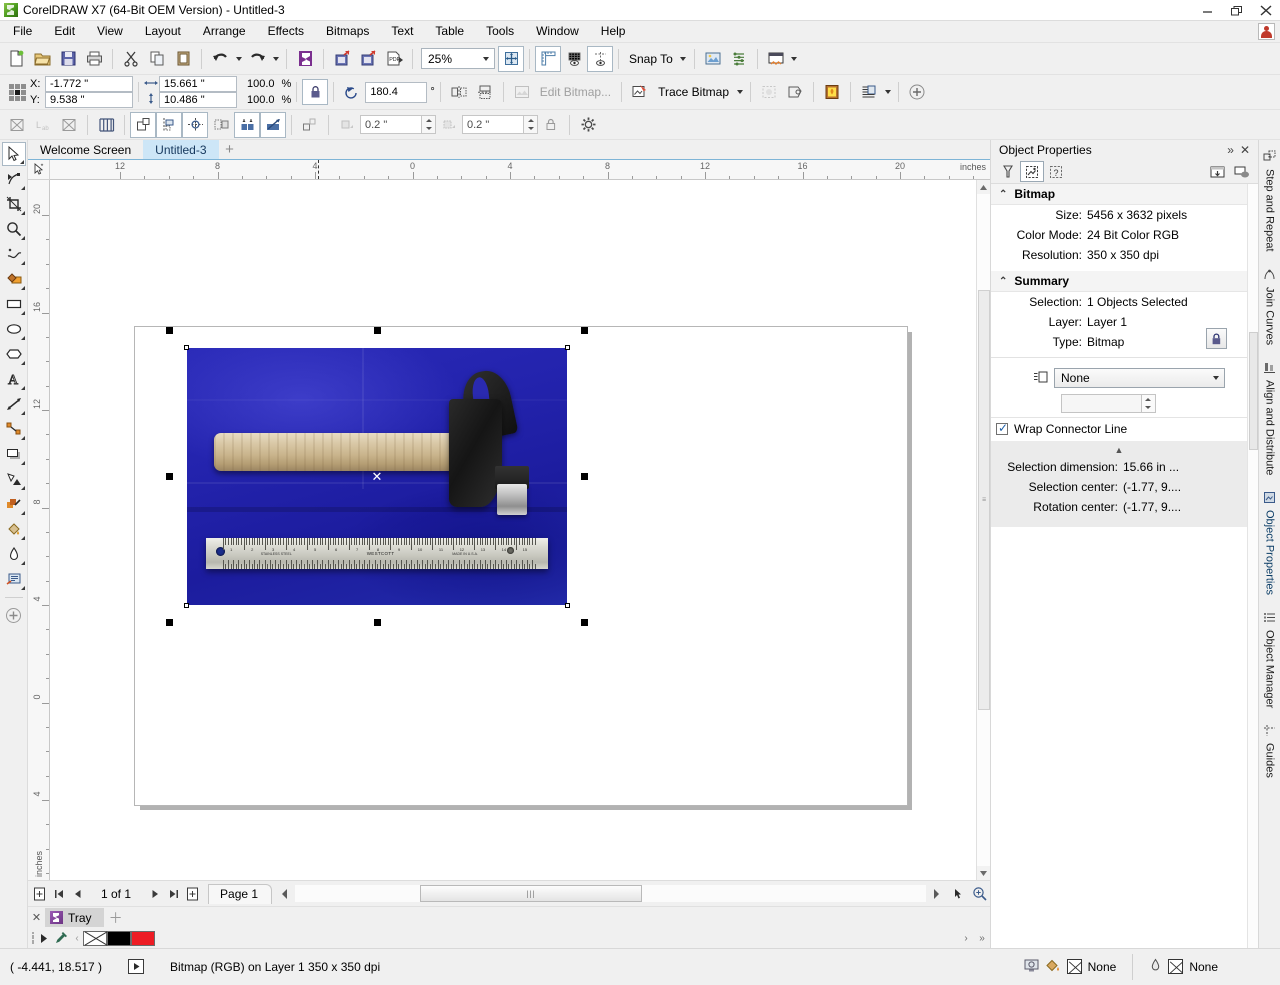 The width and height of the screenshot is (1280, 985). I want to click on ellipse-tool, so click(14, 329).